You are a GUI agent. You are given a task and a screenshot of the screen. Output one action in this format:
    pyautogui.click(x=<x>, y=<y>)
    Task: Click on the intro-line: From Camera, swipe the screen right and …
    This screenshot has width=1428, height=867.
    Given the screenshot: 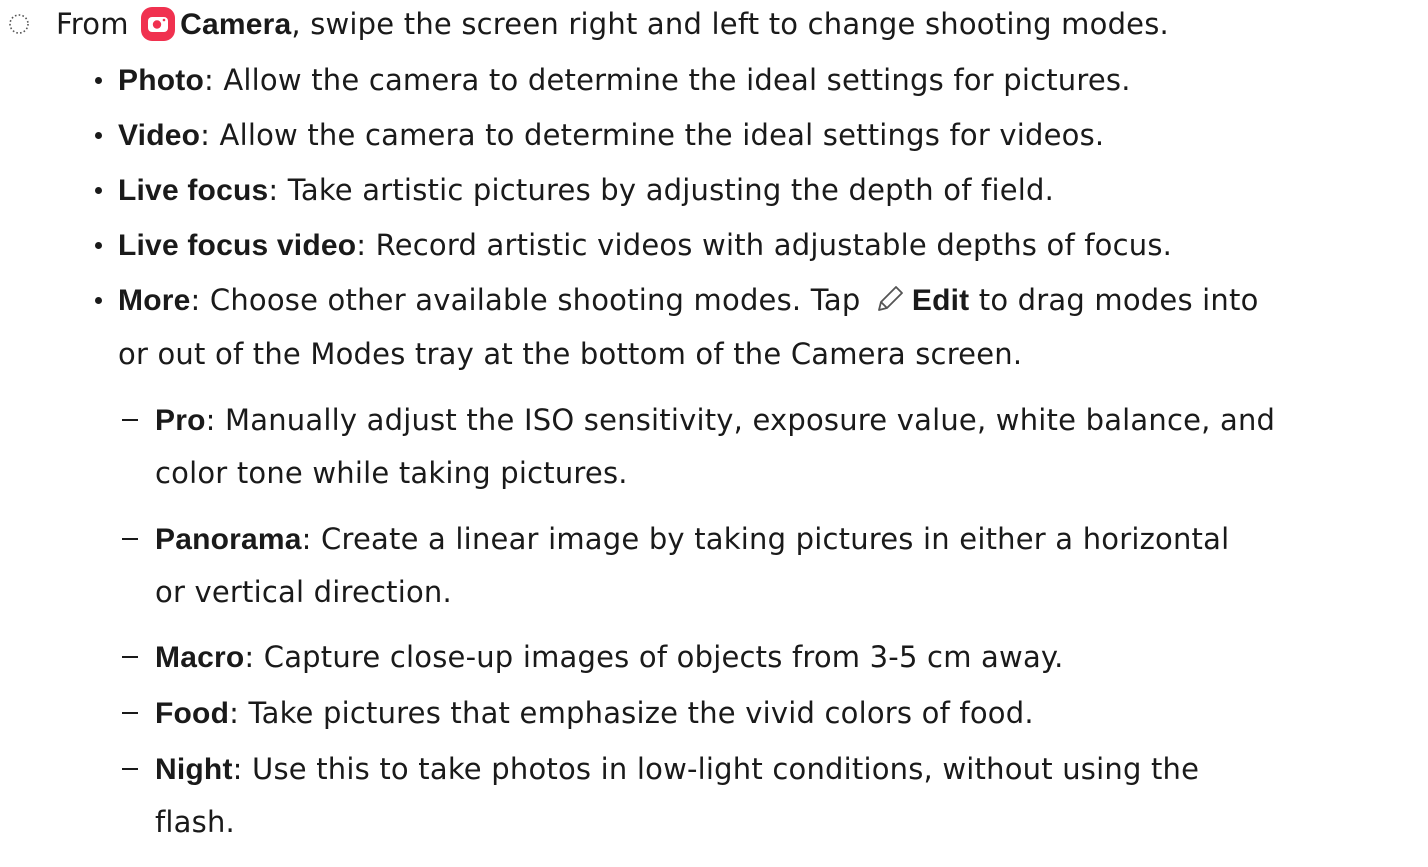 What is the action you would take?
    pyautogui.click(x=612, y=24)
    